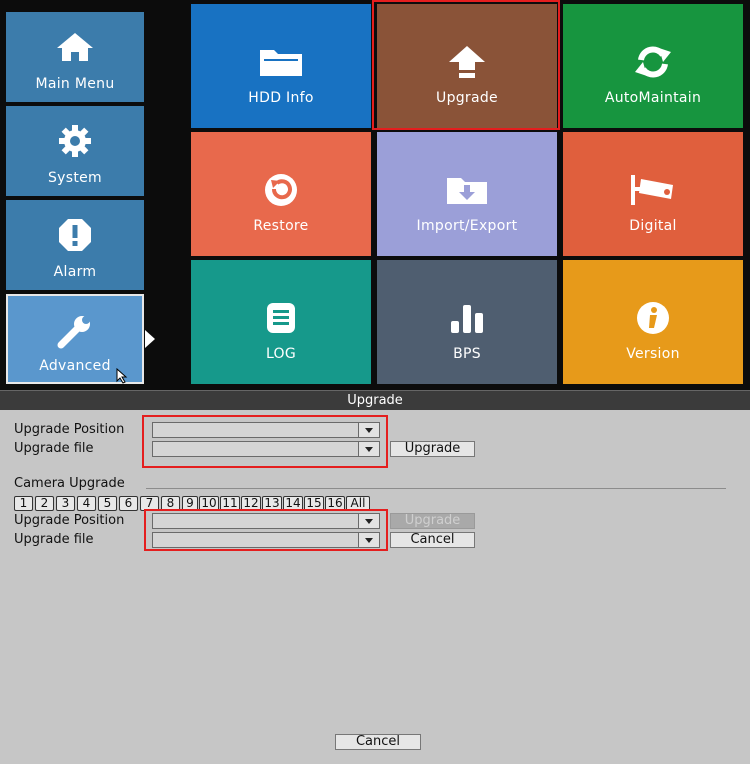 The image size is (750, 764). What do you see at coordinates (432, 540) in the screenshot?
I see `camera-cancel-button: Cancel` at bounding box center [432, 540].